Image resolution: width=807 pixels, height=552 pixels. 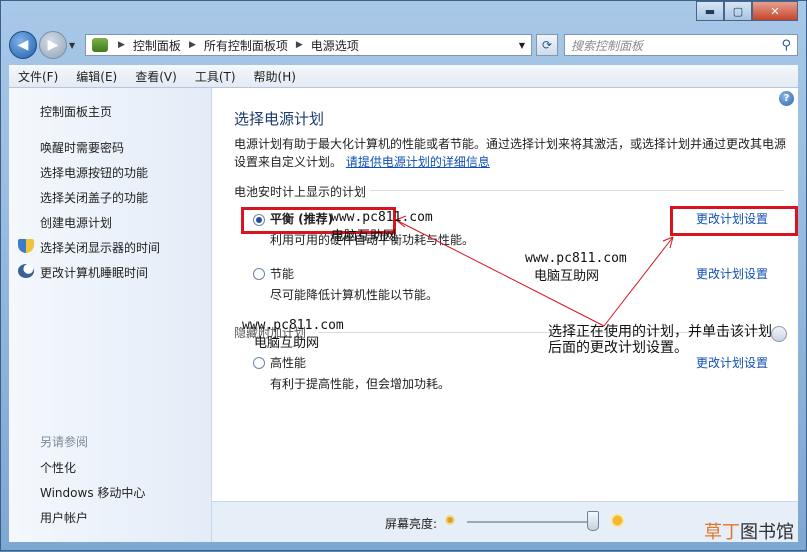 I want to click on annotation-note-line-2: 后面的更改计划设置。, so click(x=618, y=348).